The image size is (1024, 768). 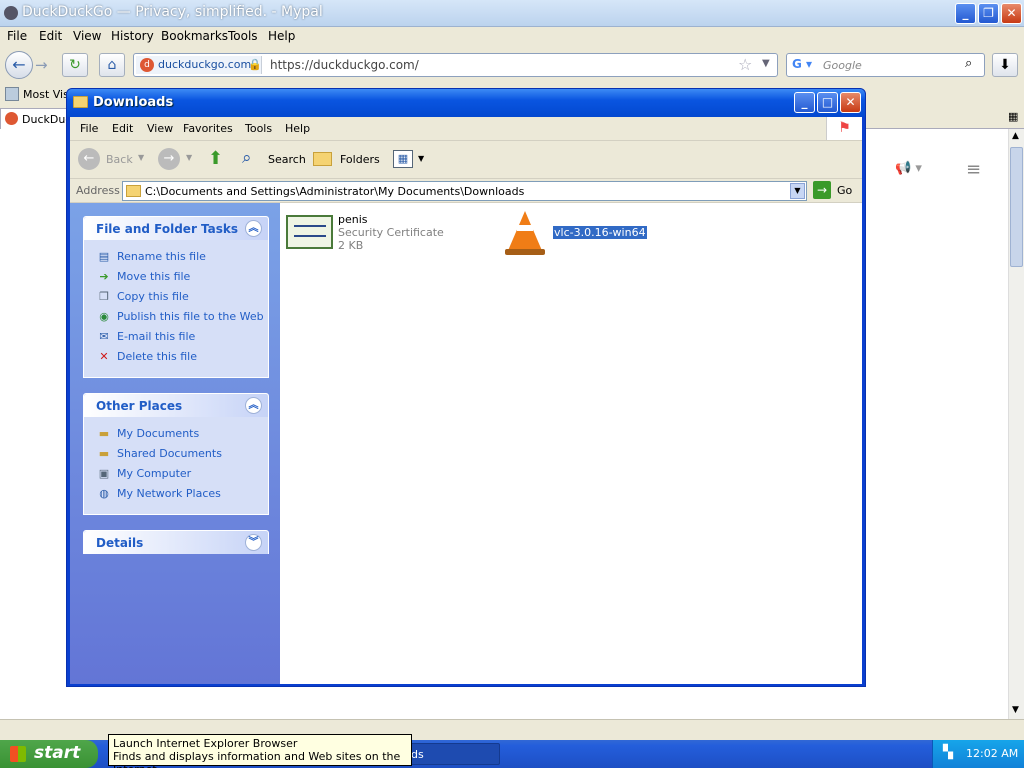 What do you see at coordinates (745, 64) in the screenshot?
I see `bookmark-star-icon: ☆` at bounding box center [745, 64].